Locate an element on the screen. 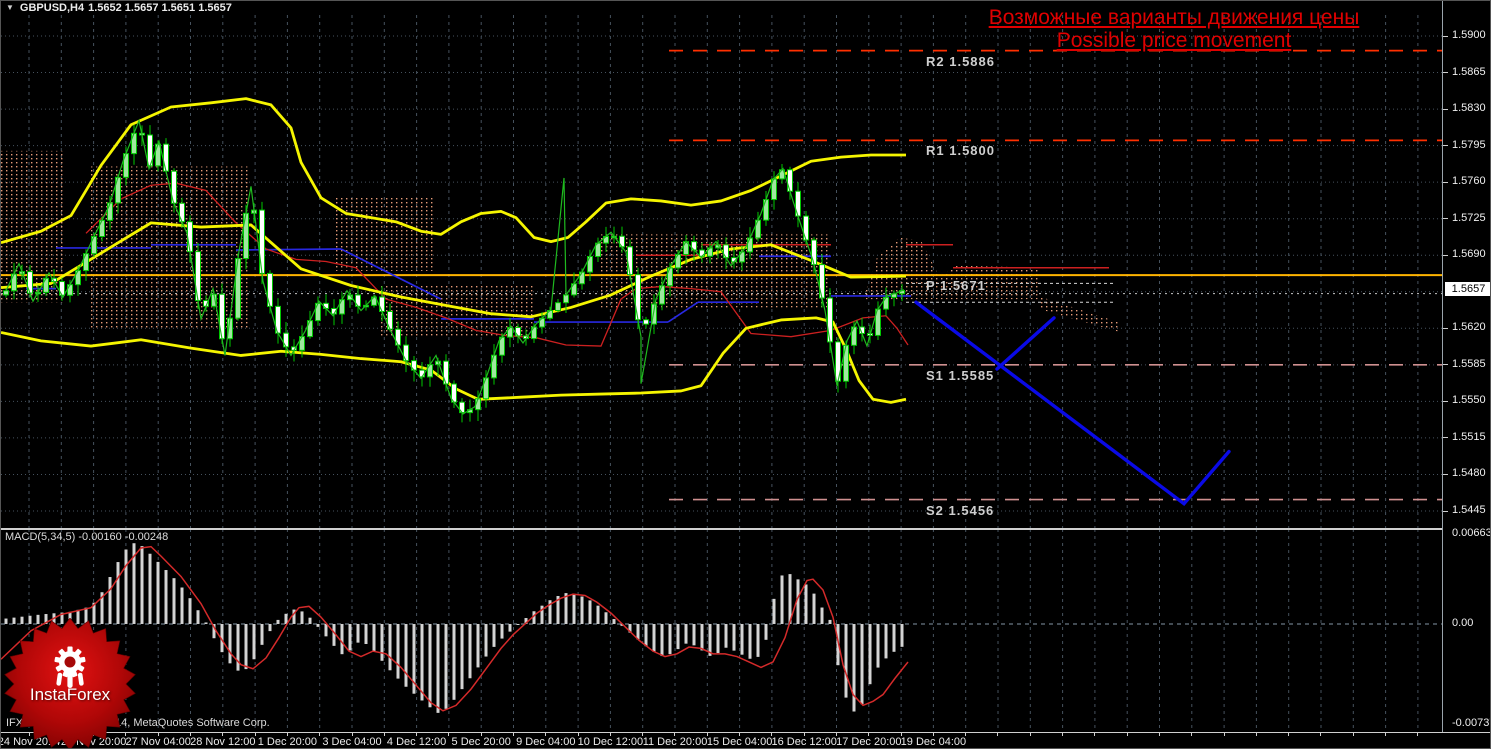  price-axis-label: 1.5690 is located at coordinates (1469, 254).